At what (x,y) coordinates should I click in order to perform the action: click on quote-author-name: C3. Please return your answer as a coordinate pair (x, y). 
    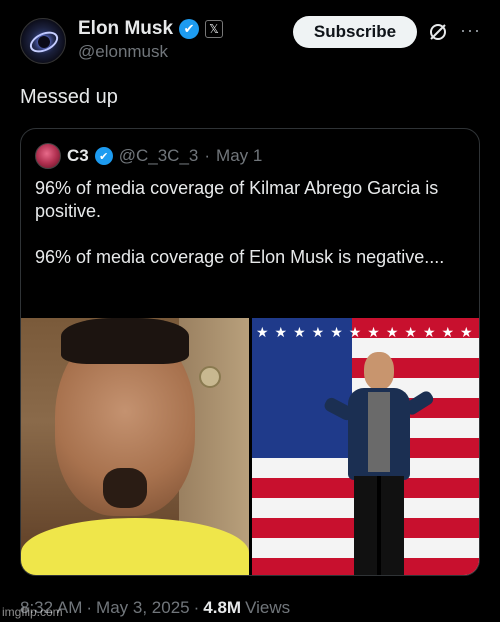
    Looking at the image, I should click on (78, 156).